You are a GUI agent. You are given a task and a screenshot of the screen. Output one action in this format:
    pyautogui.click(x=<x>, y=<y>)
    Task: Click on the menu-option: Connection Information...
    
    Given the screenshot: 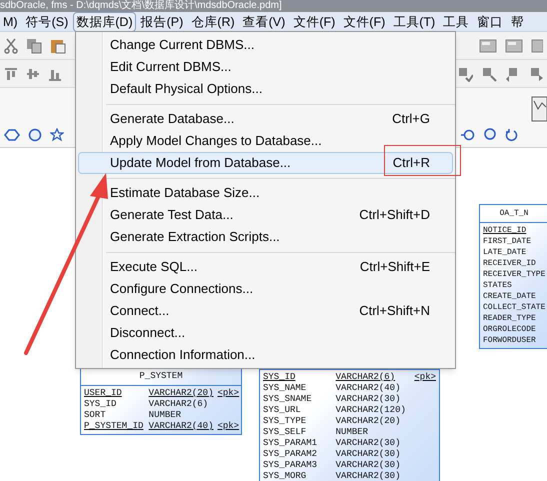 What is the action you would take?
    pyautogui.click(x=265, y=355)
    